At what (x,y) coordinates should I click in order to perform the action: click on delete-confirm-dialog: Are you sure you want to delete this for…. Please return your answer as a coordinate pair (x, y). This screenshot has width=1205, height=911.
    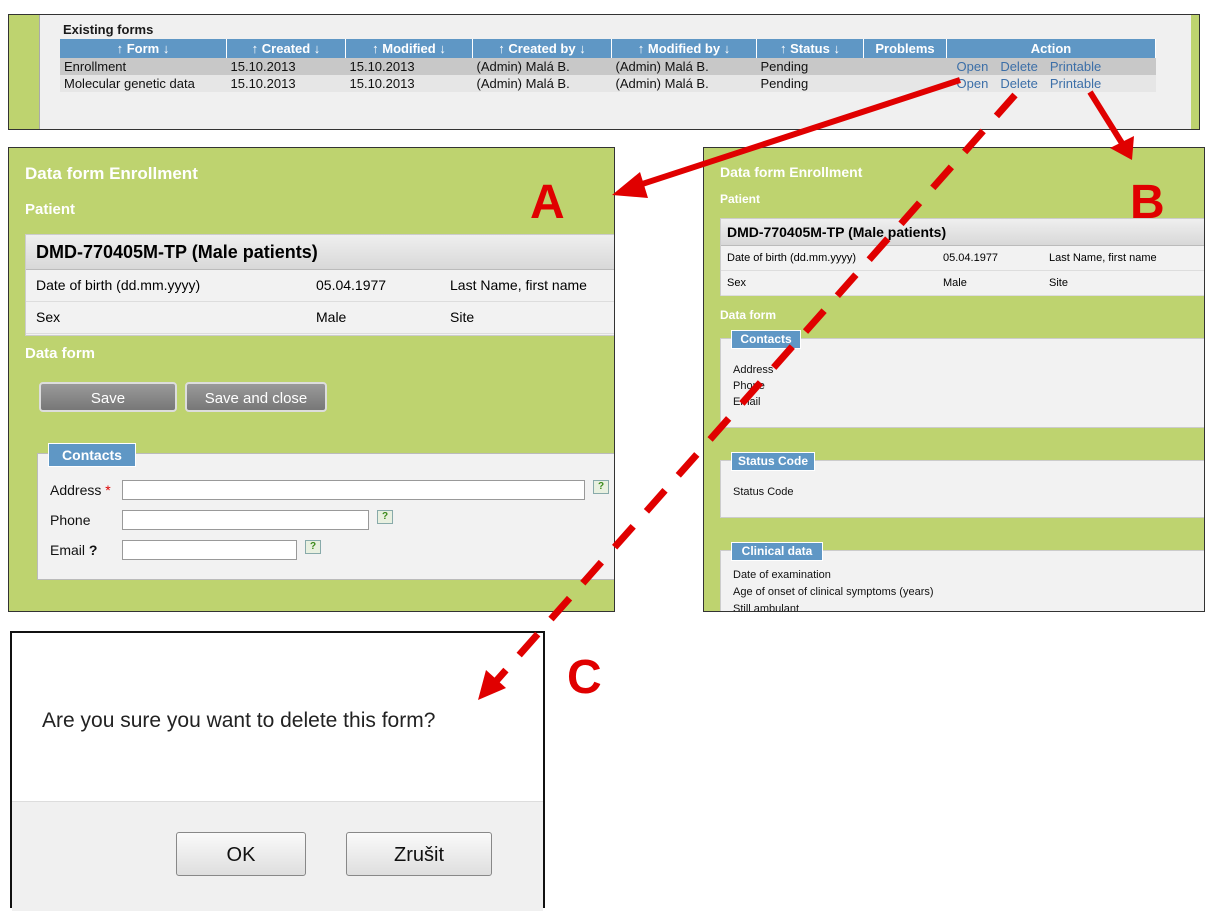
    Looking at the image, I should click on (277, 771).